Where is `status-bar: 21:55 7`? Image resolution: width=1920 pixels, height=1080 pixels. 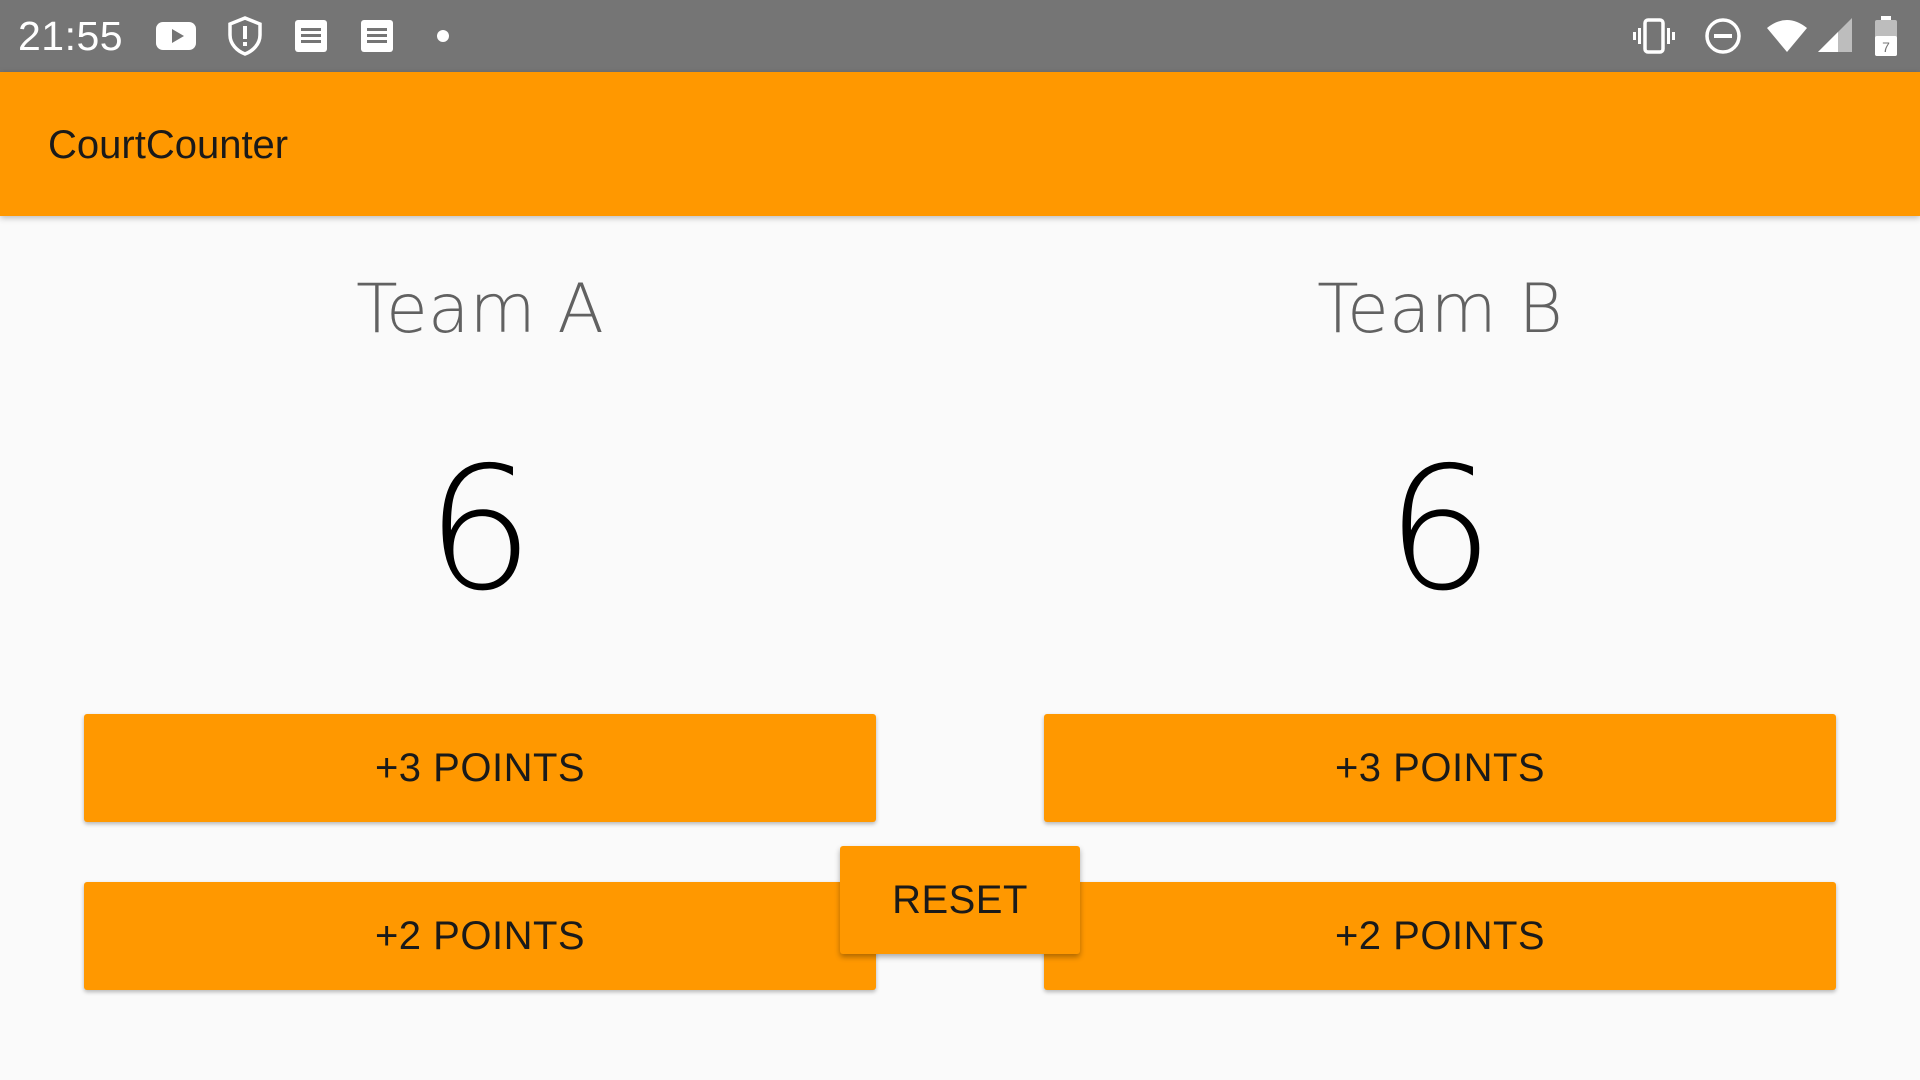
status-bar: 21:55 7 is located at coordinates (960, 36).